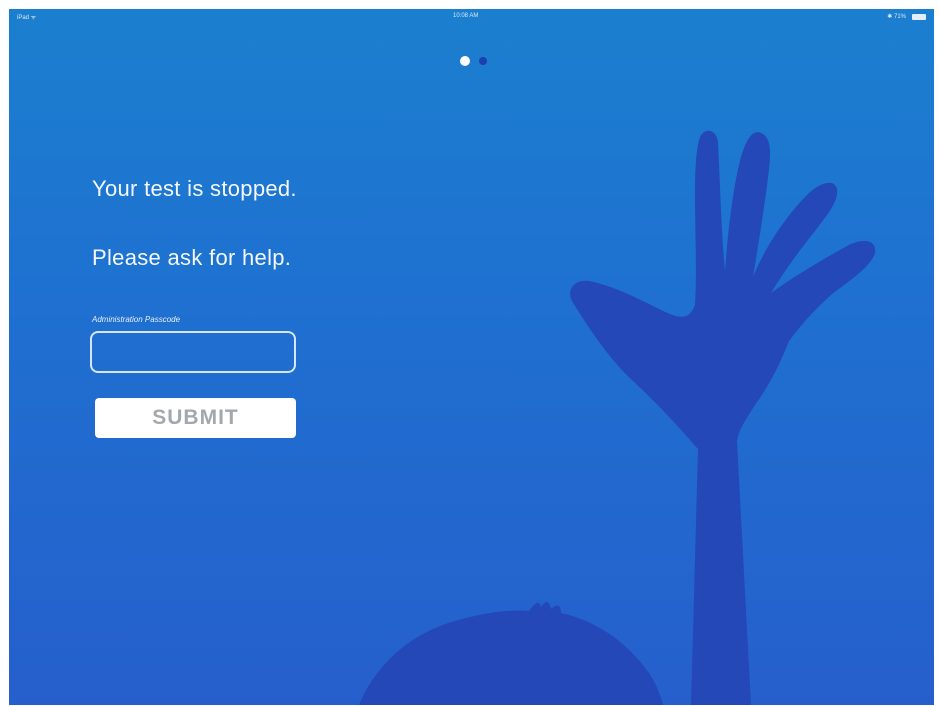 The image size is (939, 706). What do you see at coordinates (194, 188) in the screenshot?
I see `stopped-message: Your test is stopped.` at bounding box center [194, 188].